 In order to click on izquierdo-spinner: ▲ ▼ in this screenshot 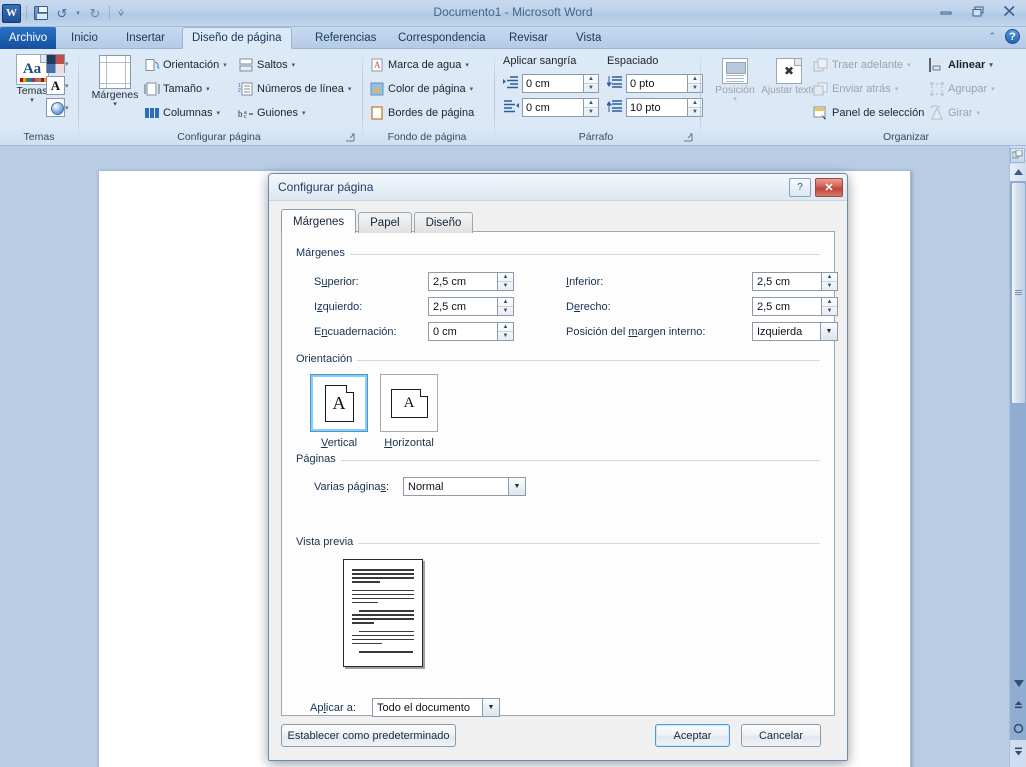, I will do `click(505, 306)`.